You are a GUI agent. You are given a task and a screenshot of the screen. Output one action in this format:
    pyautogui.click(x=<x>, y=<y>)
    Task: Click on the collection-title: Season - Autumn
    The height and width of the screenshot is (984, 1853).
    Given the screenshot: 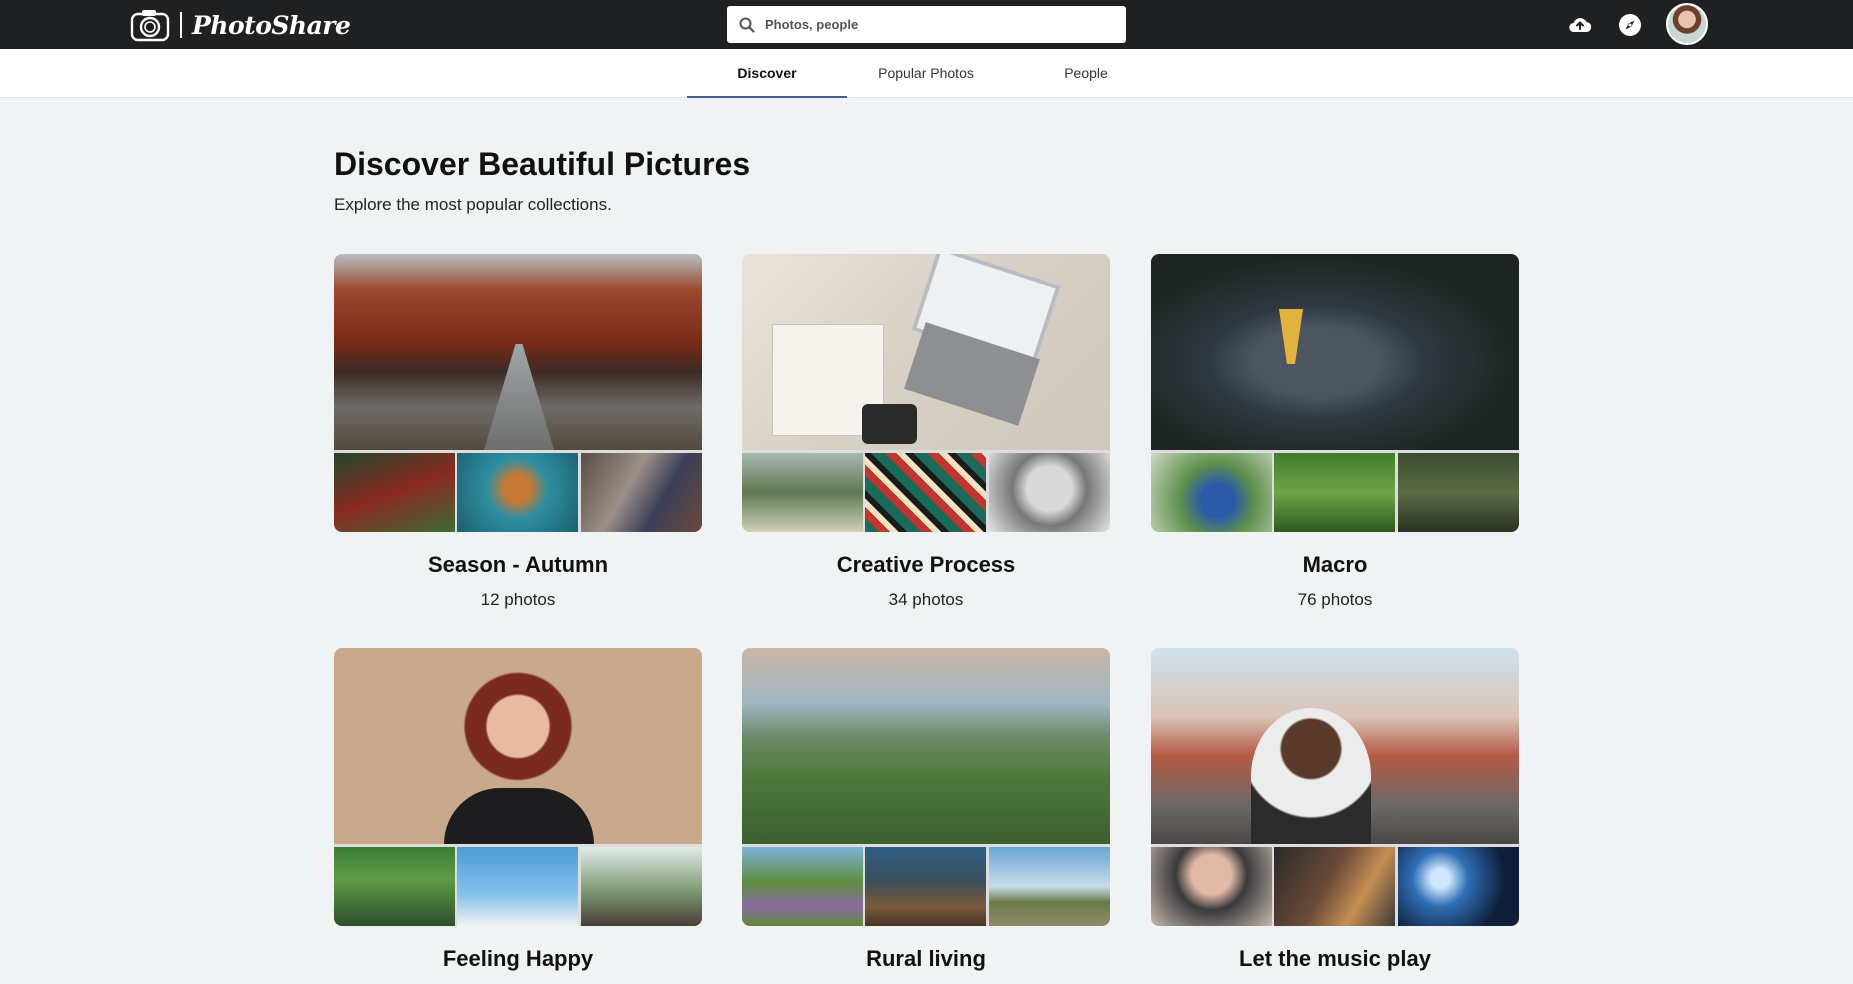 What is the action you would take?
    pyautogui.click(x=518, y=565)
    